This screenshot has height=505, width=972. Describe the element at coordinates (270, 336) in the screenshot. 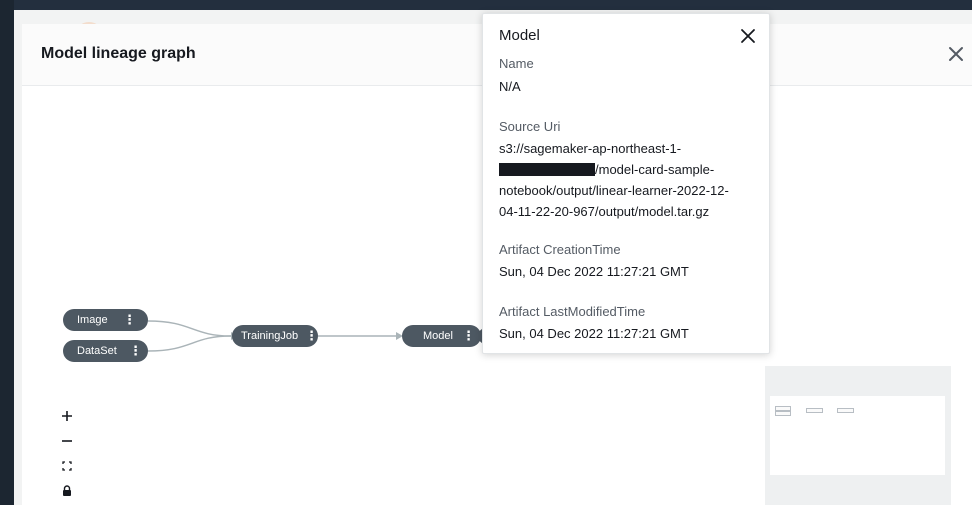

I see `node-label: TrainingJob` at that location.